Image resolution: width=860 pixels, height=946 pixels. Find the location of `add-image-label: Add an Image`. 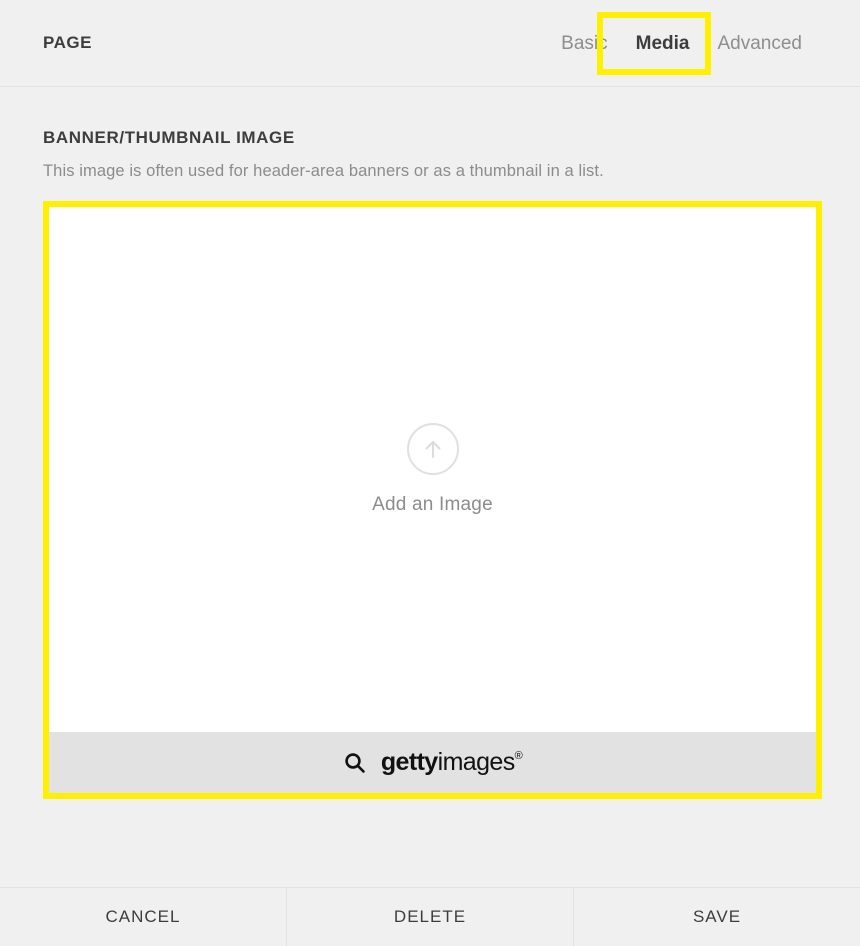

add-image-label: Add an Image is located at coordinates (432, 504).